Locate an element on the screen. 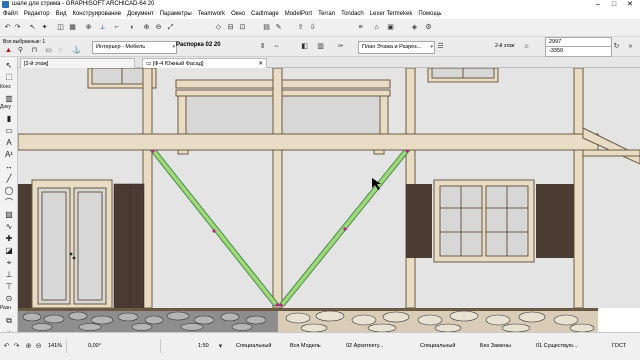 Image resolution: width=640 pixels, height=360 pixels. settings-icon: ⚙ is located at coordinates (428, 27).